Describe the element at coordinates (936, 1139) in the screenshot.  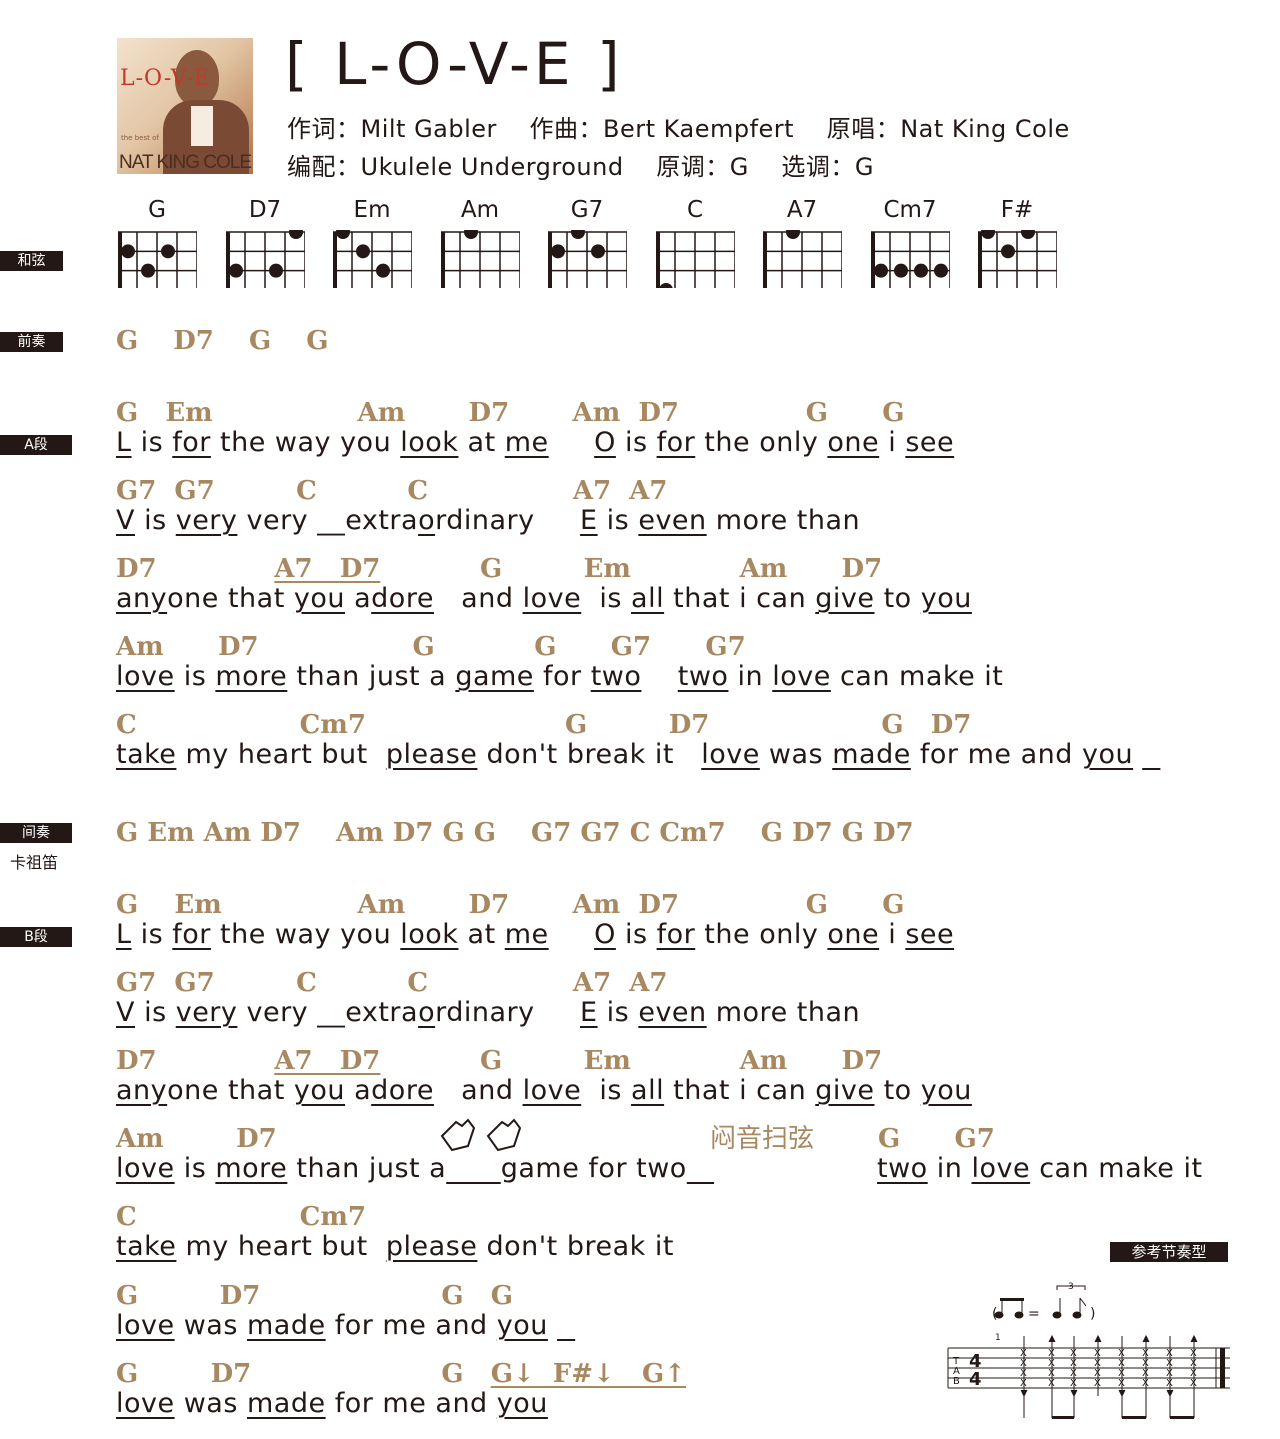
I see `chord-line: G G7` at that location.